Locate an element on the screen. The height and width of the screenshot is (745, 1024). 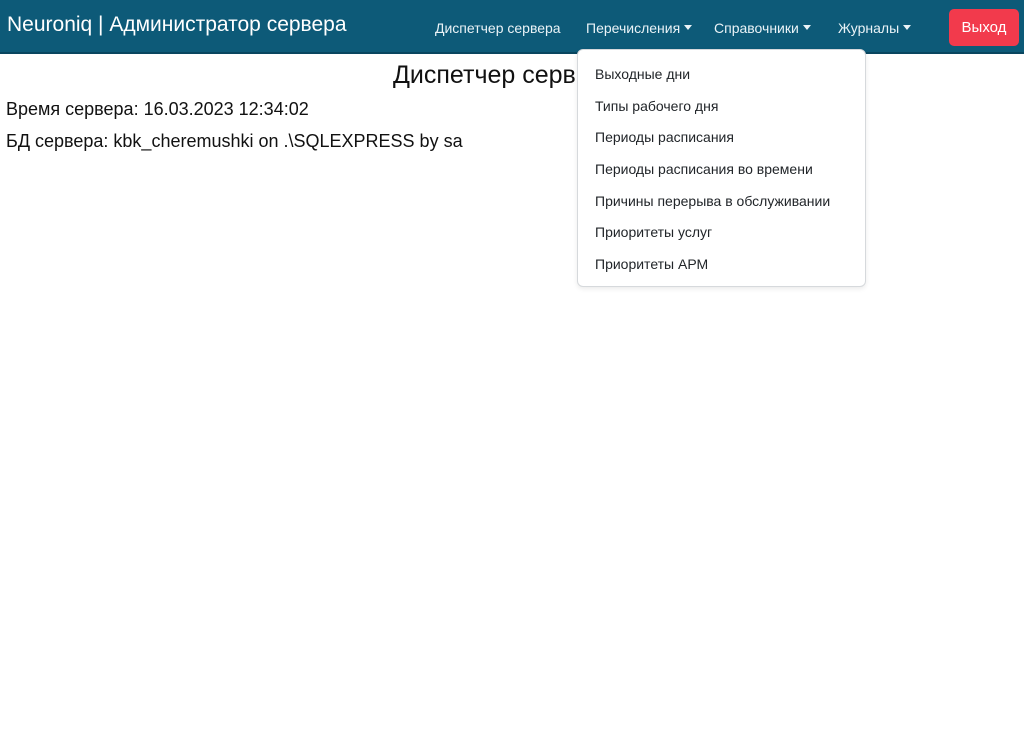
dropdown-item-service-priorities: Приоритеты услуг is located at coordinates (653, 232).